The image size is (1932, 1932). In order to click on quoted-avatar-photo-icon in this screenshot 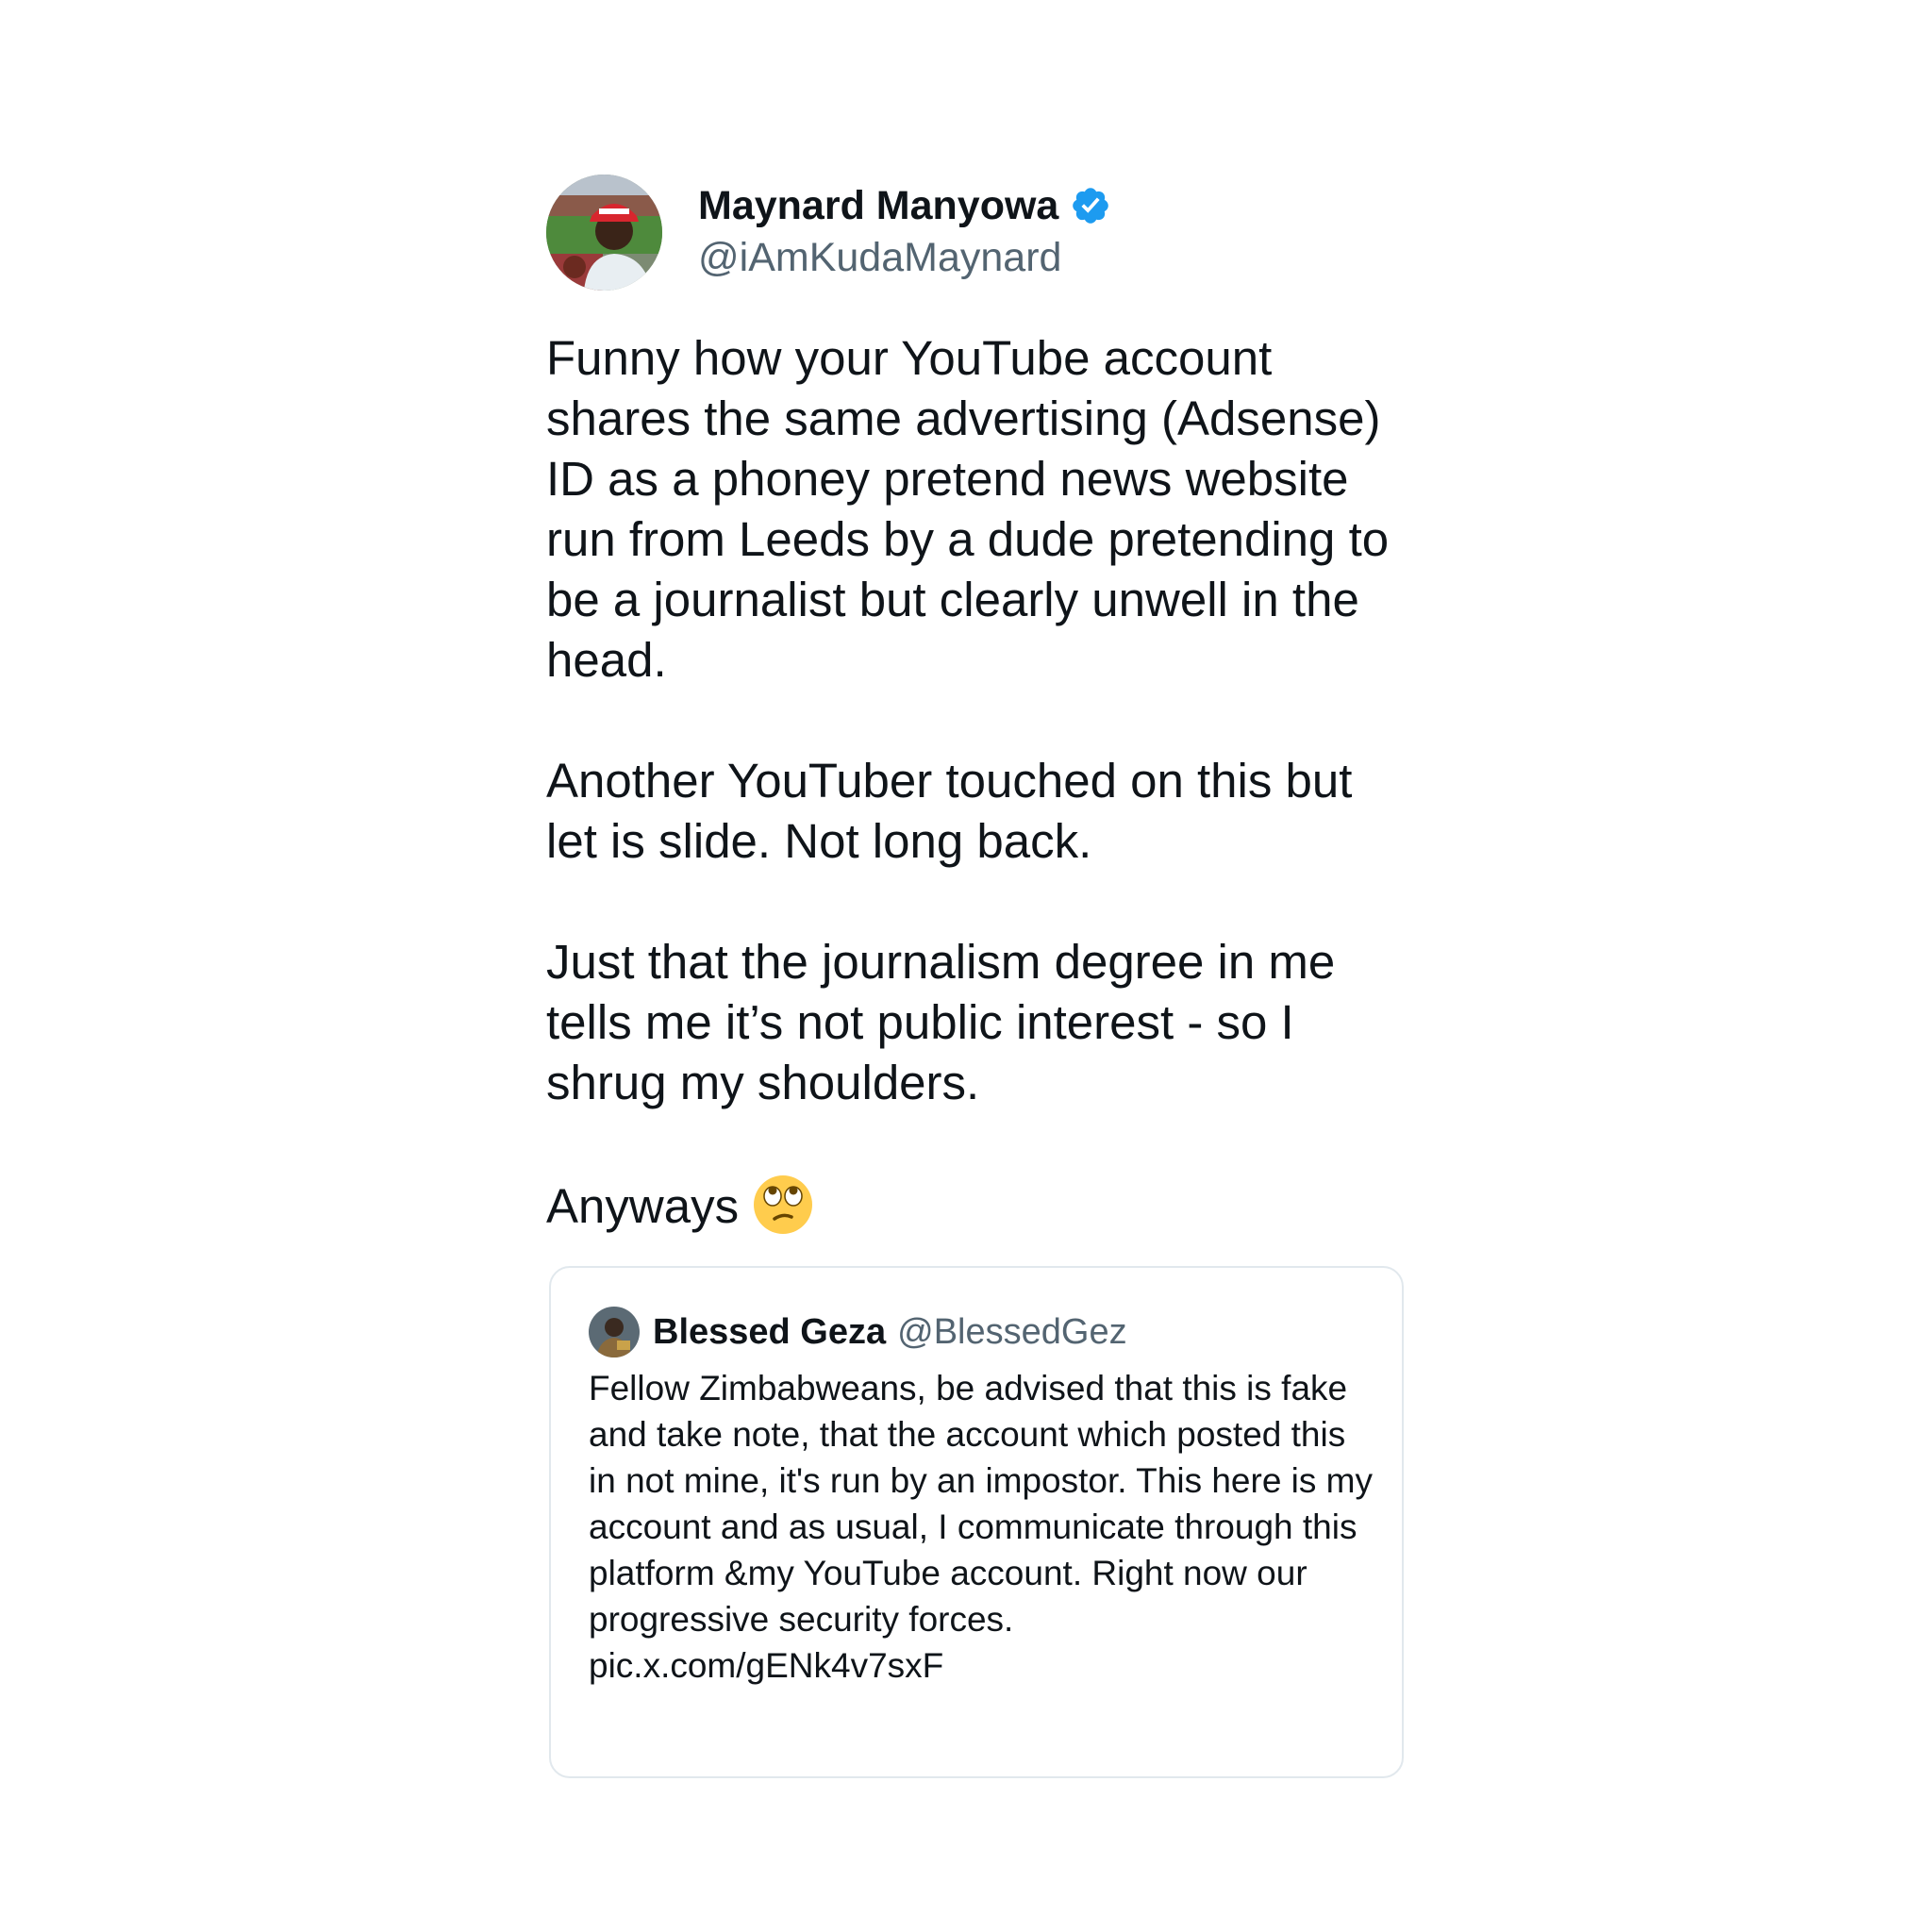, I will do `click(615, 1332)`.